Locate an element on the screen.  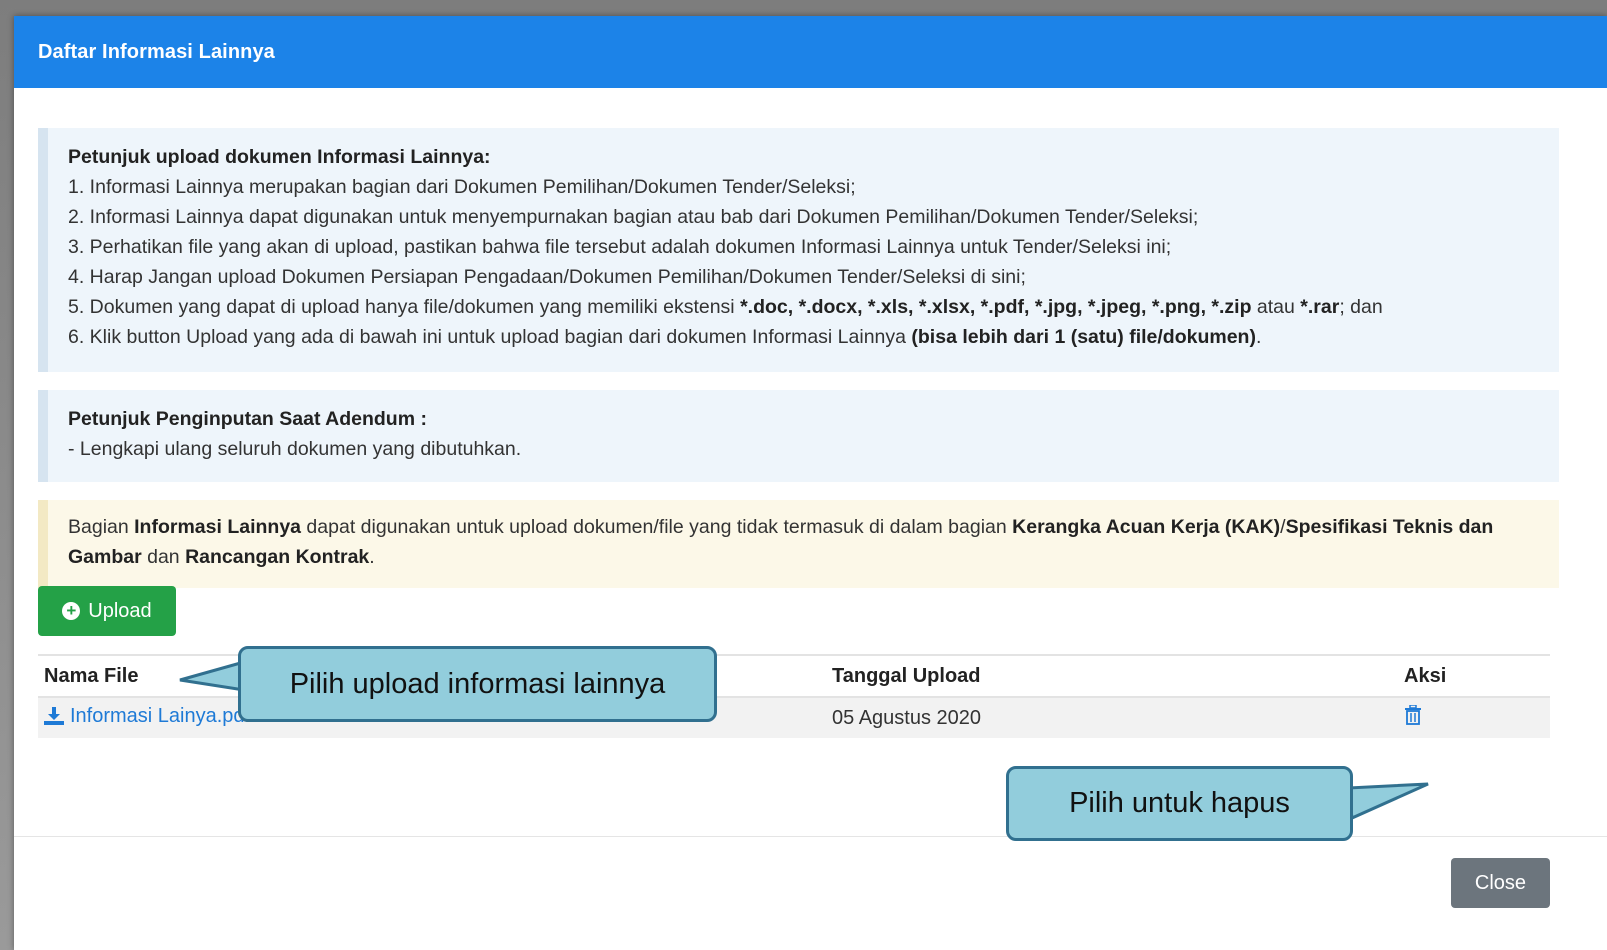
addendum-heading: Petunjuk Penginputan Saat Adendum : is located at coordinates (247, 419).